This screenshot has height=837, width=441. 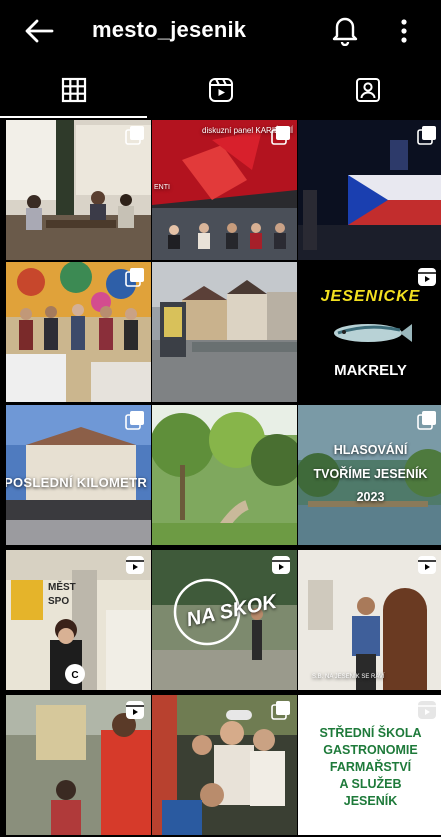 What do you see at coordinates (224, 190) in the screenshot?
I see `post-tile: diskuzní panel KARIÉRNÍ ENTI` at bounding box center [224, 190].